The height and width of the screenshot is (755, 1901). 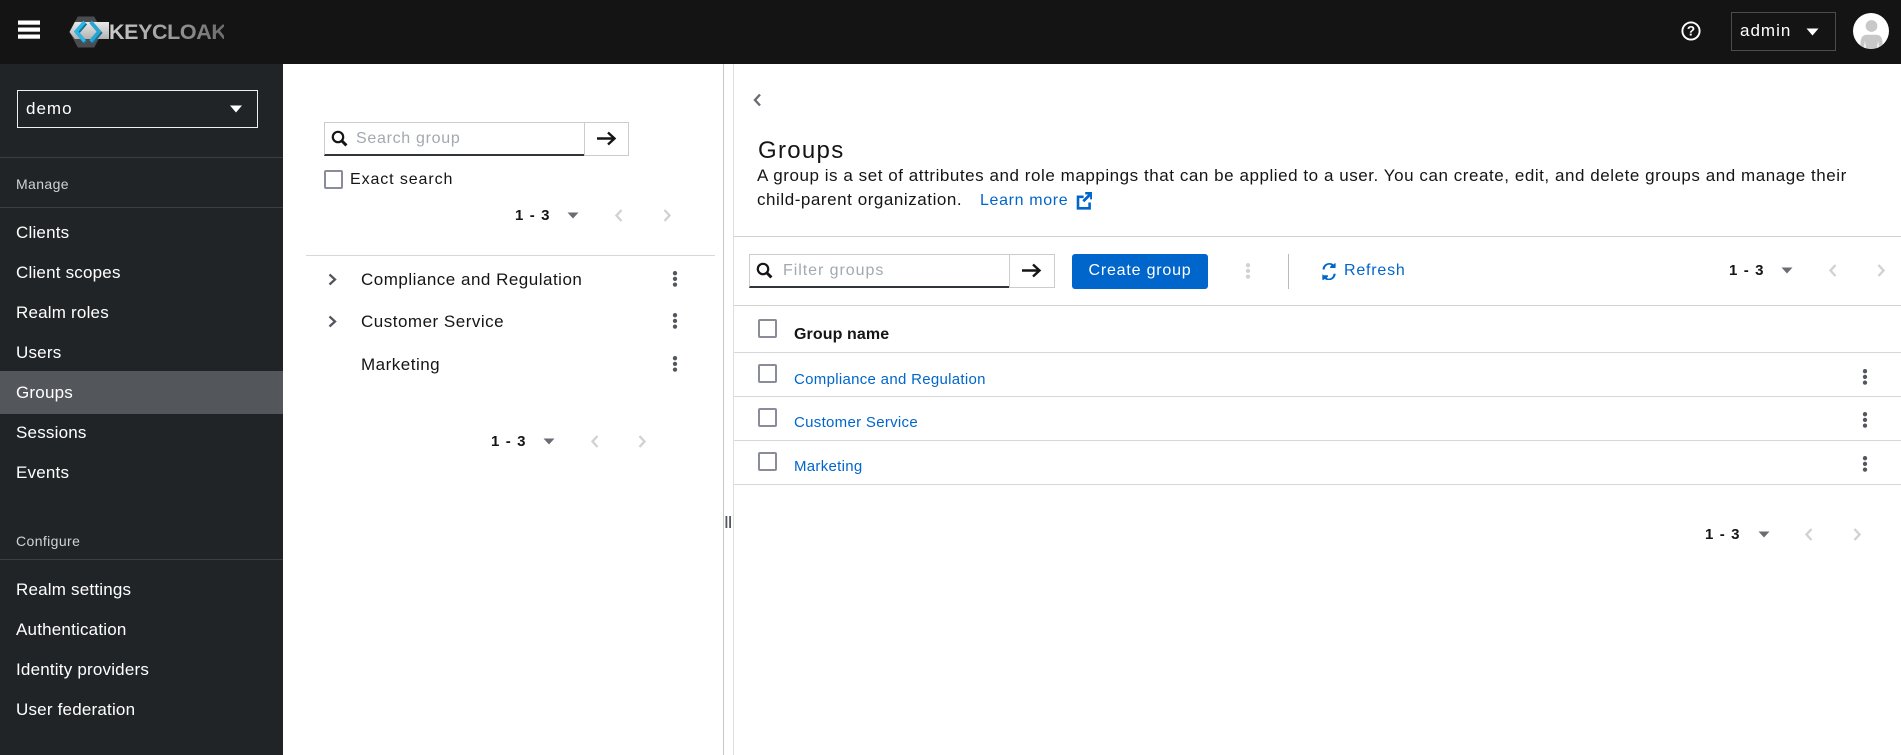 I want to click on svg-text: KEYCLOAK, so click(x=166, y=32).